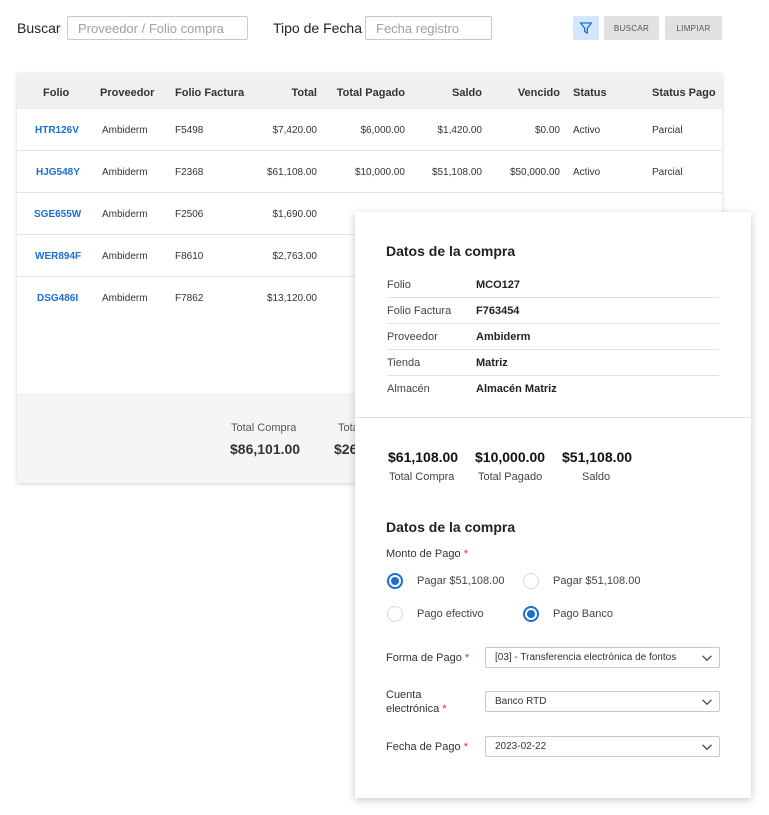 Image resolution: width=769 pixels, height=815 pixels. I want to click on row-total: $2,763.00, so click(295, 256).